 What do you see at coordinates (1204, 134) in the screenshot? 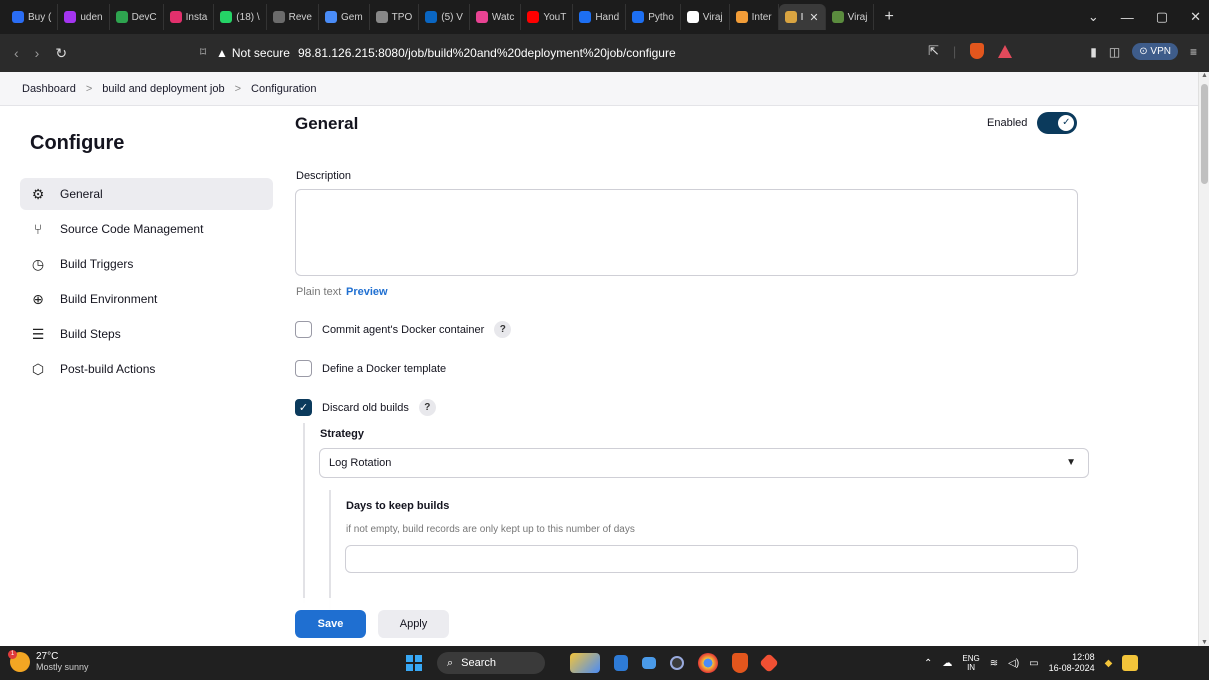
I see `scrollbar-thumb` at bounding box center [1204, 134].